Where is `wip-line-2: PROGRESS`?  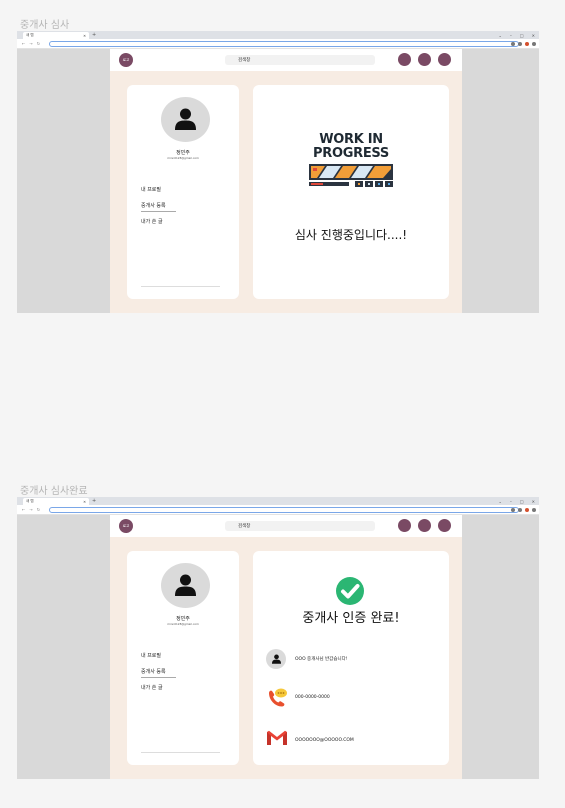 wip-line-2: PROGRESS is located at coordinates (351, 153).